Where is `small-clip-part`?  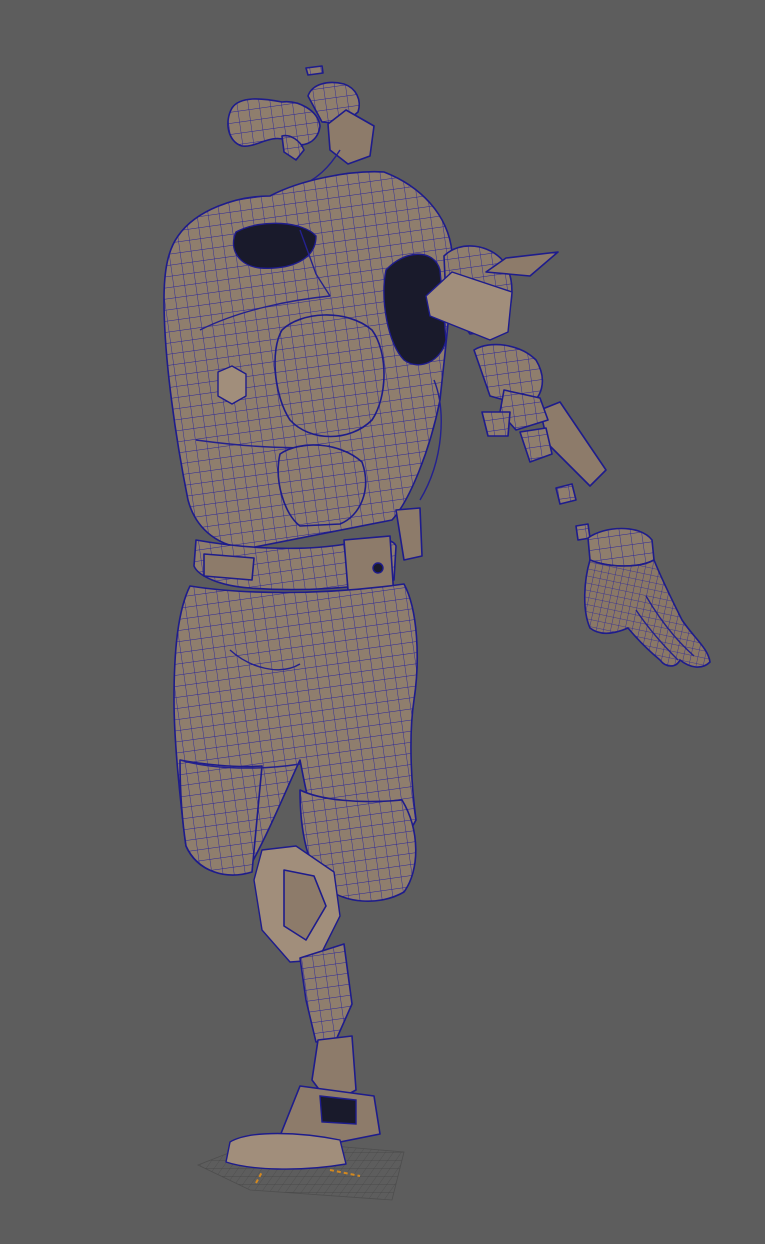
small-clip-part is located at coordinates (314, 70).